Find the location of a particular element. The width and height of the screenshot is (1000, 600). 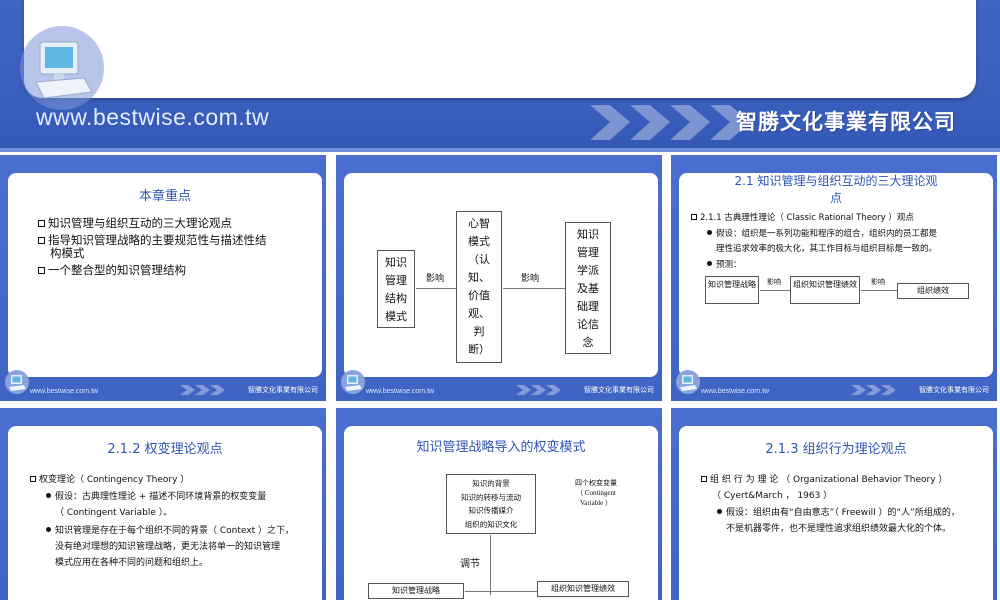

contingent-variables-box: 知识的背景 知识的转移与流动 知识传播媒介 组织的知识文化 is located at coordinates (491, 504).